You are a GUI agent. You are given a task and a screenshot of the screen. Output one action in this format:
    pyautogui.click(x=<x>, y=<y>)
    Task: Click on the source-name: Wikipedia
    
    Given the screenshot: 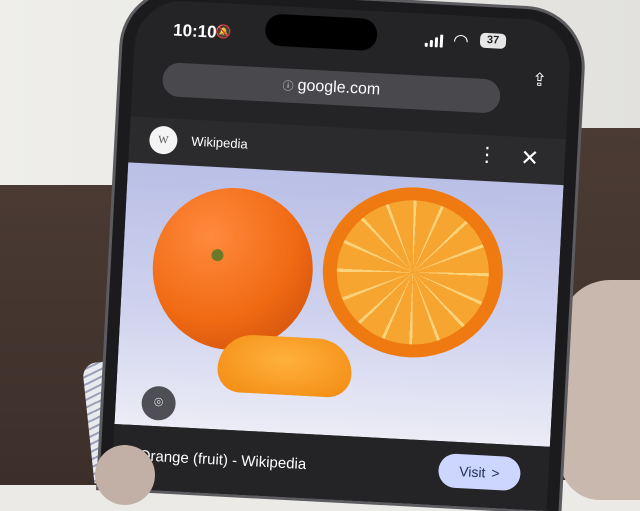 What is the action you would take?
    pyautogui.click(x=219, y=143)
    